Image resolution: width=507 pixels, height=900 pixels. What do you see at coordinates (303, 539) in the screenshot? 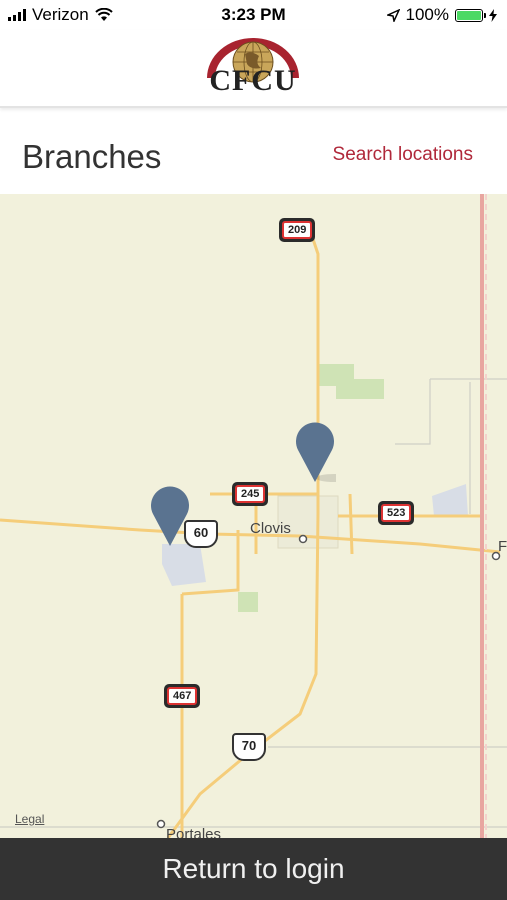
I see `clovis-dot` at bounding box center [303, 539].